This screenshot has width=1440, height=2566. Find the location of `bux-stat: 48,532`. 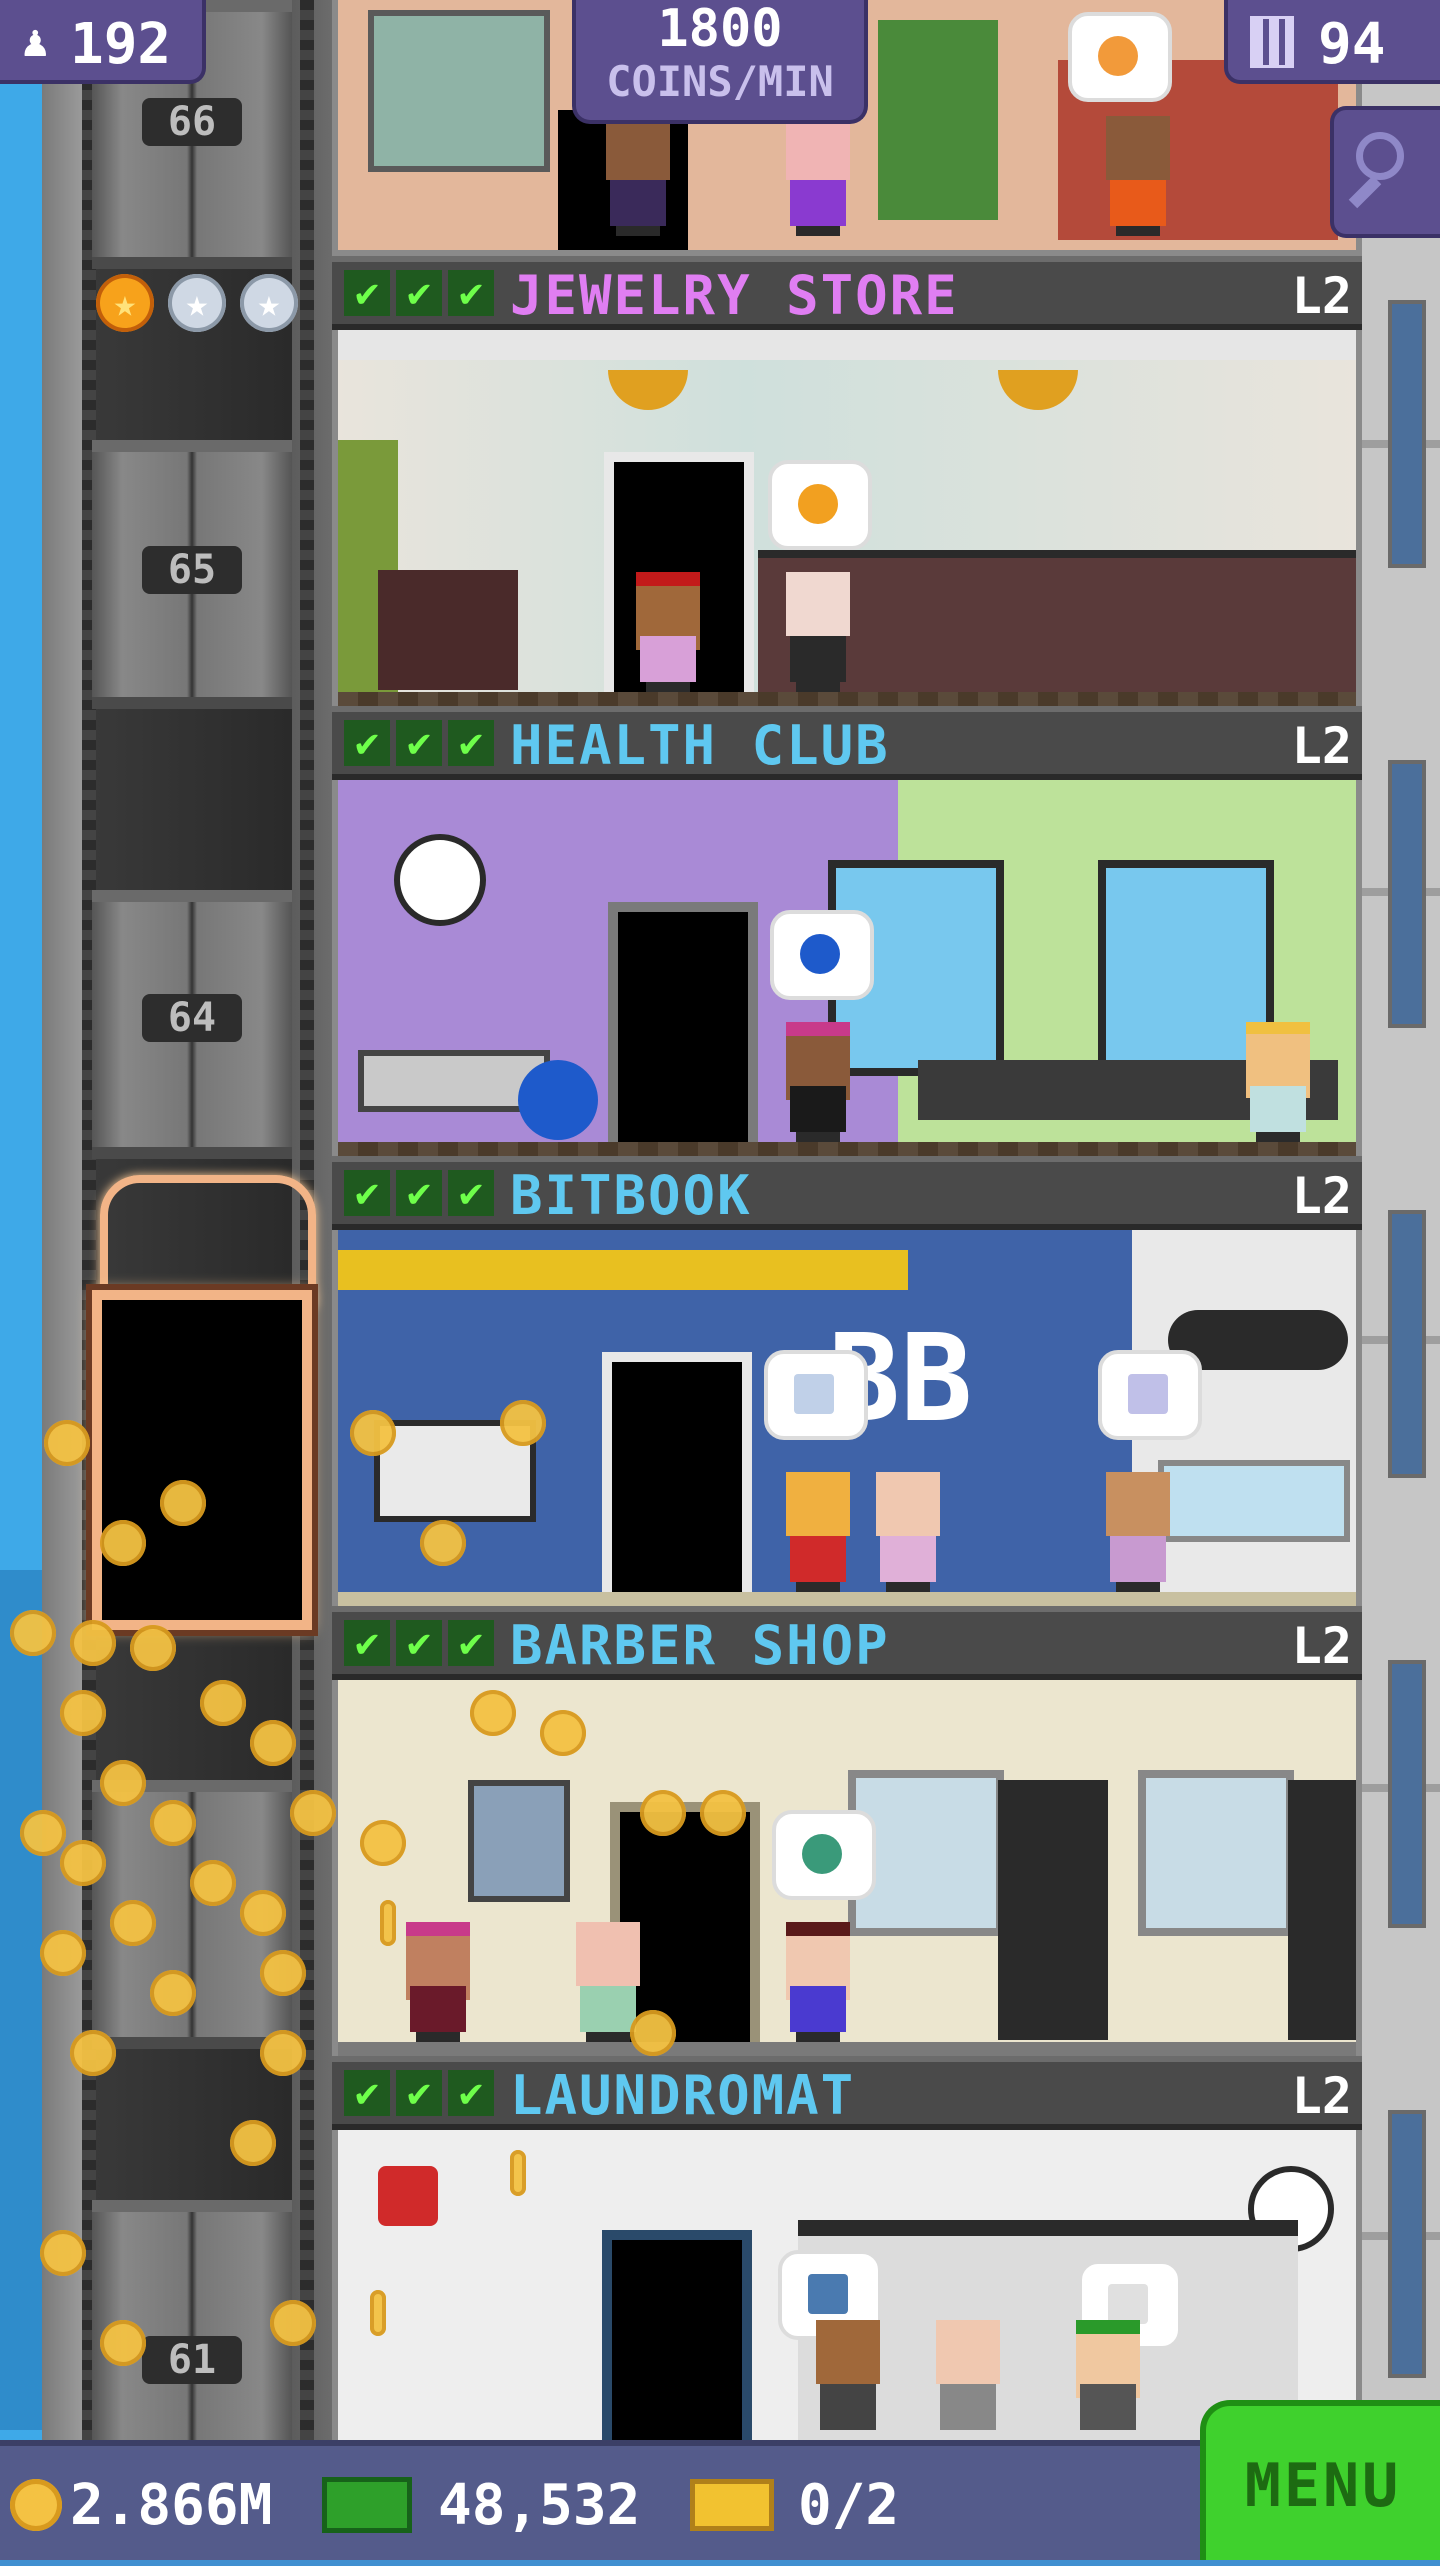

bux-stat: 48,532 is located at coordinates (481, 2505).